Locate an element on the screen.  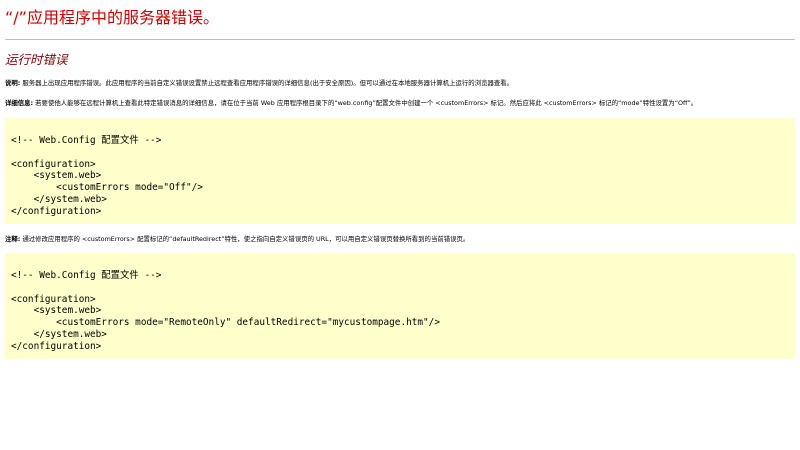
details-label: 详细信息: is located at coordinates (19, 103).